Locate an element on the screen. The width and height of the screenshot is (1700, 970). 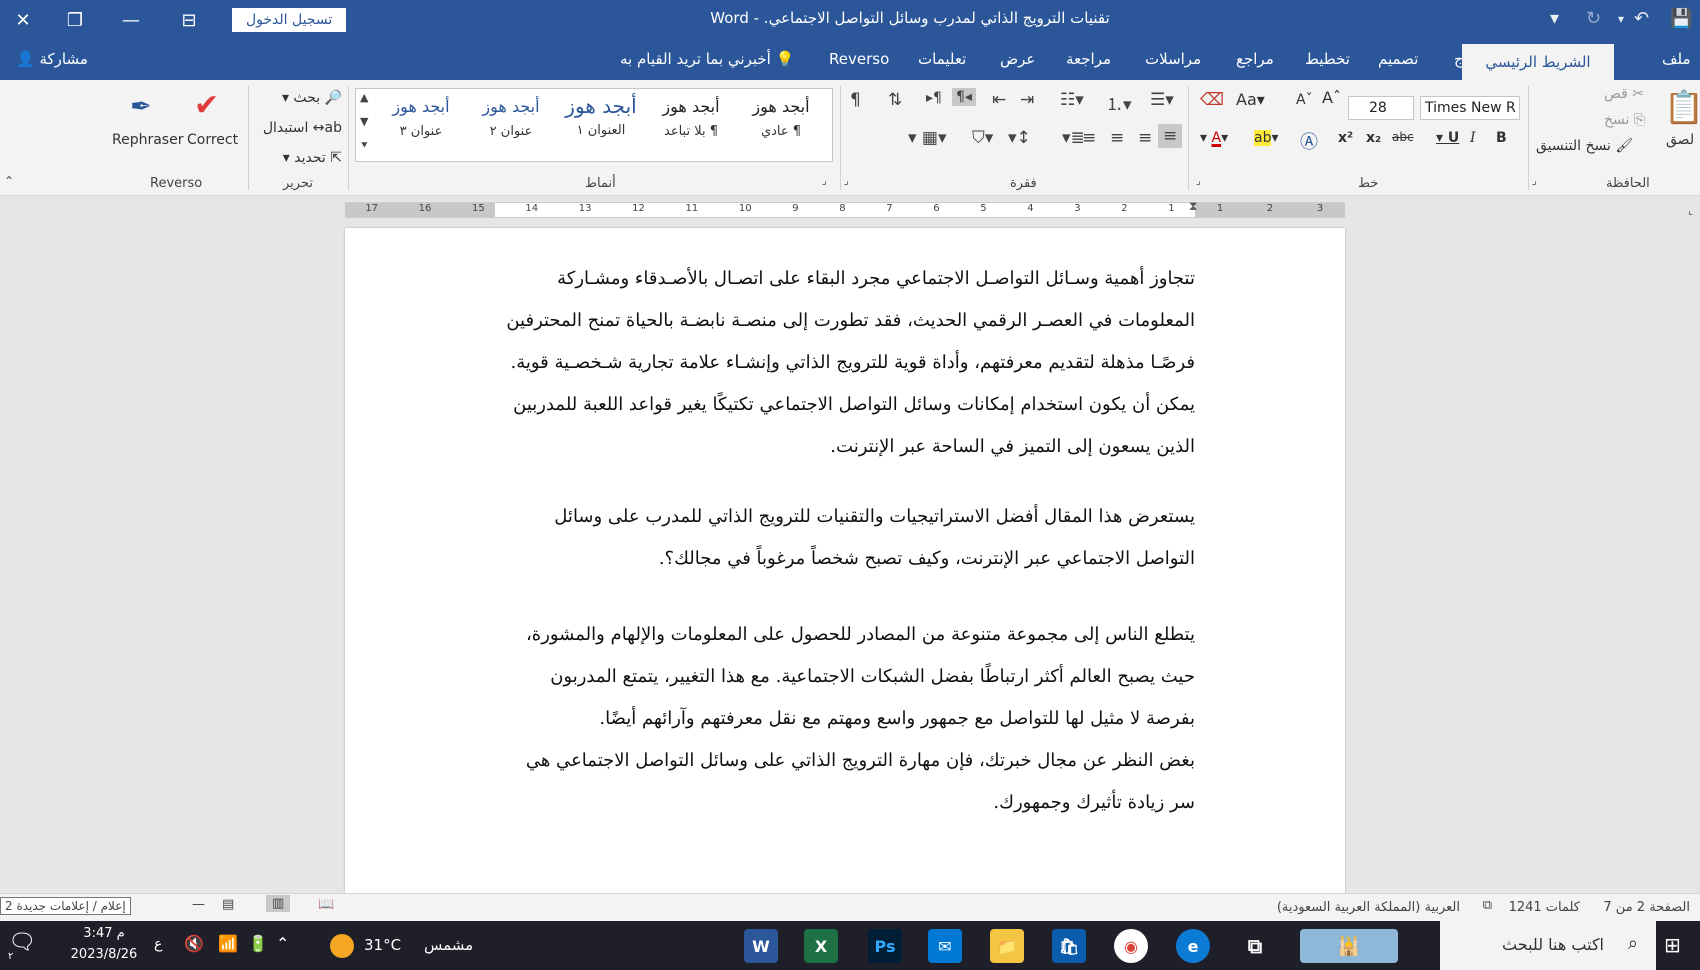
wifi-icon: 📶 is located at coordinates (228, 943).